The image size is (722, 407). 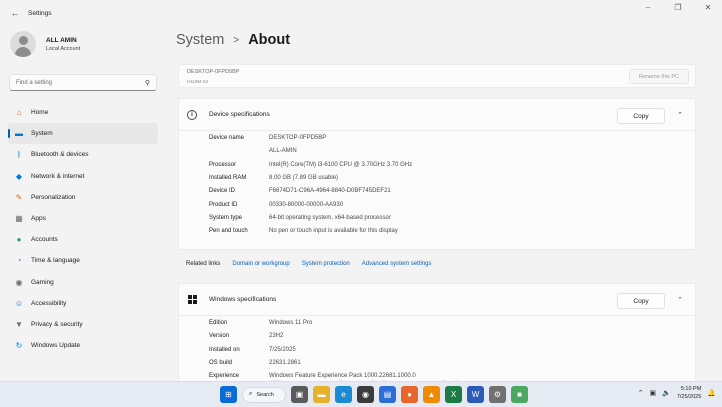 I want to click on windows-logo-icon, so click(x=192, y=300).